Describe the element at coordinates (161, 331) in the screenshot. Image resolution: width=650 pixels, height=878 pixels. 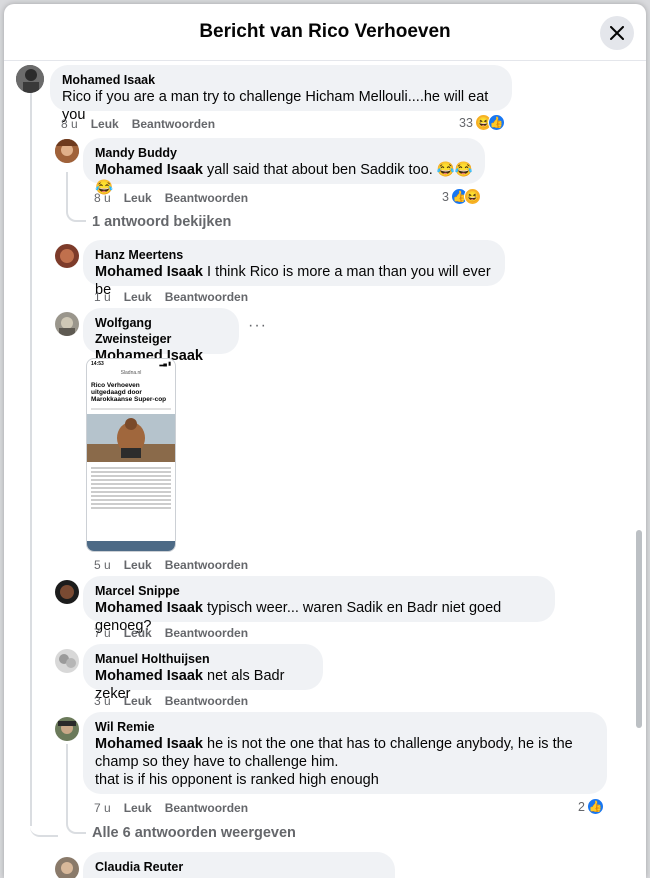
I see `comment-author: Wolfgang Zweinsteiger` at that location.